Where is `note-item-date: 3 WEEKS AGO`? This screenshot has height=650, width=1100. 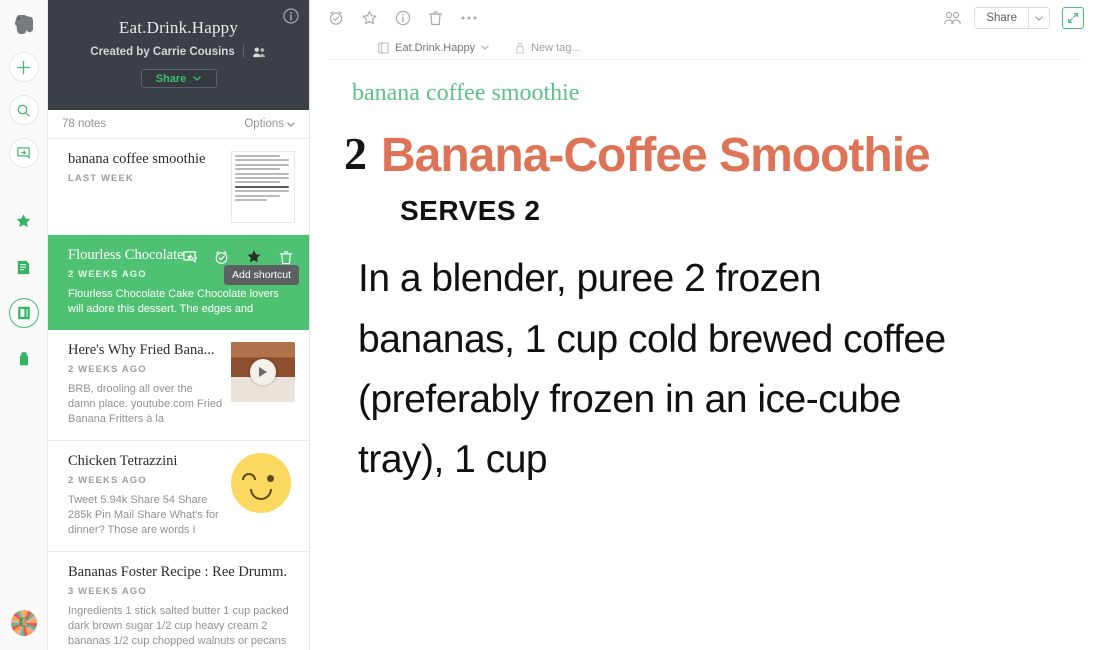
note-item-date: 3 WEEKS AGO is located at coordinates (107, 591).